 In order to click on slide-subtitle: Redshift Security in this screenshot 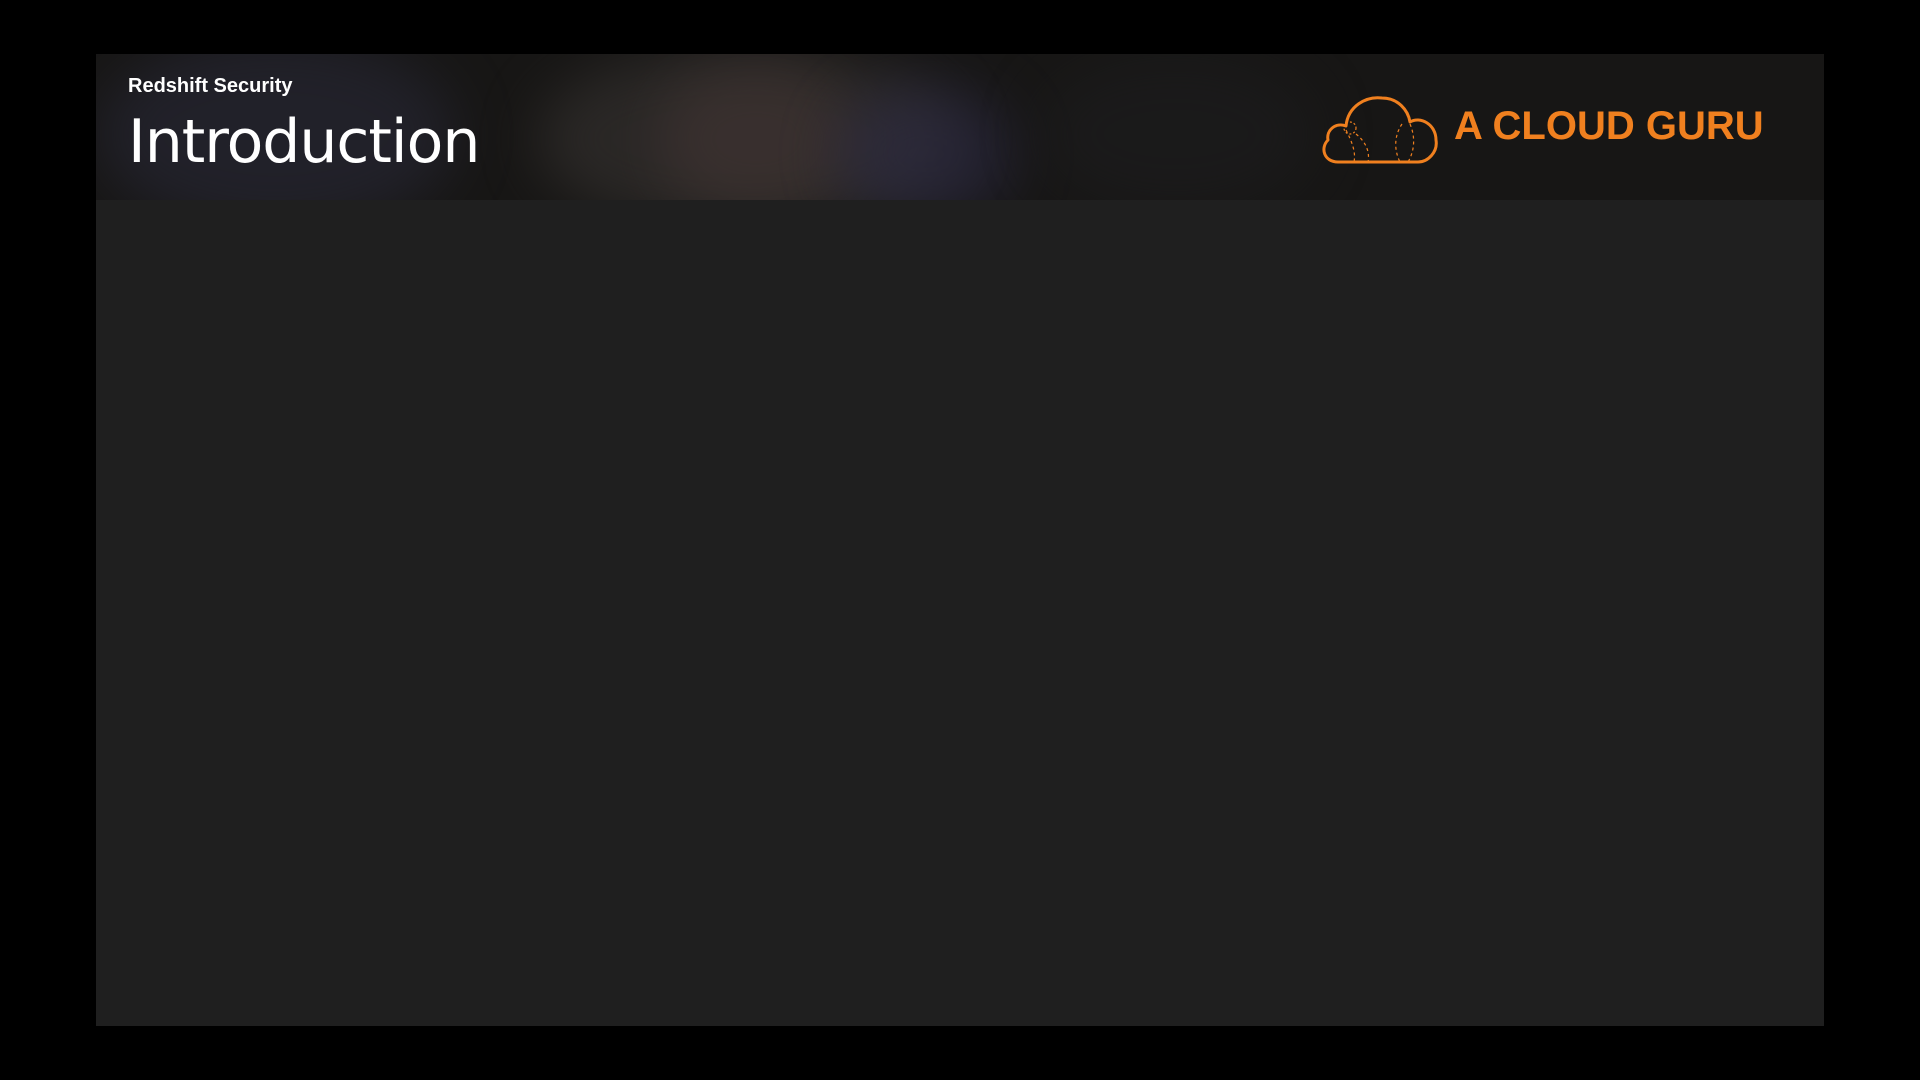, I will do `click(210, 86)`.